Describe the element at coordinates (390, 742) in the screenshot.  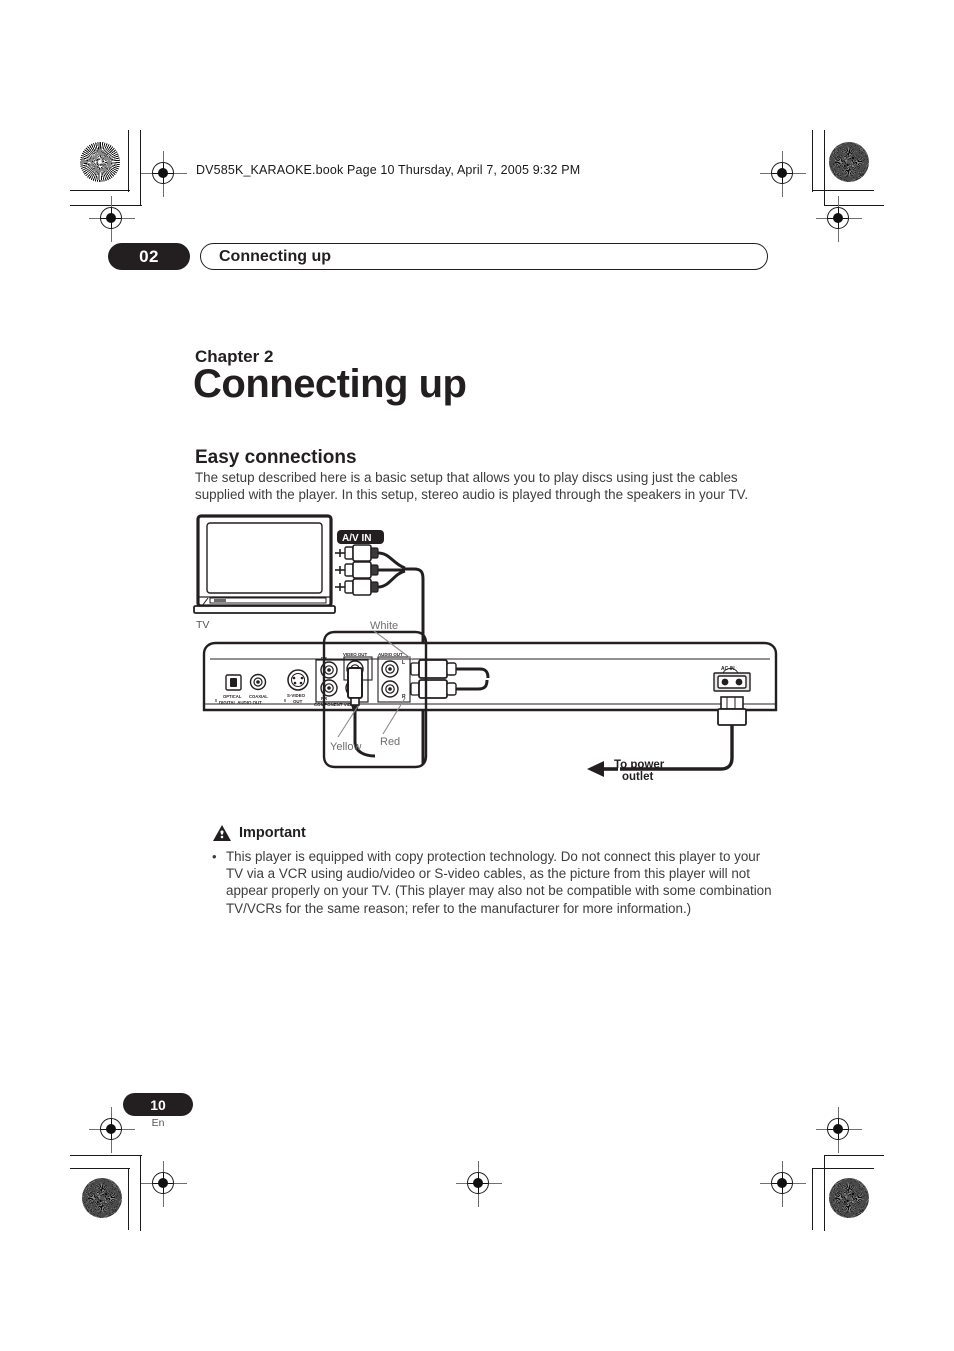
I see `cable-label-red: Red` at that location.